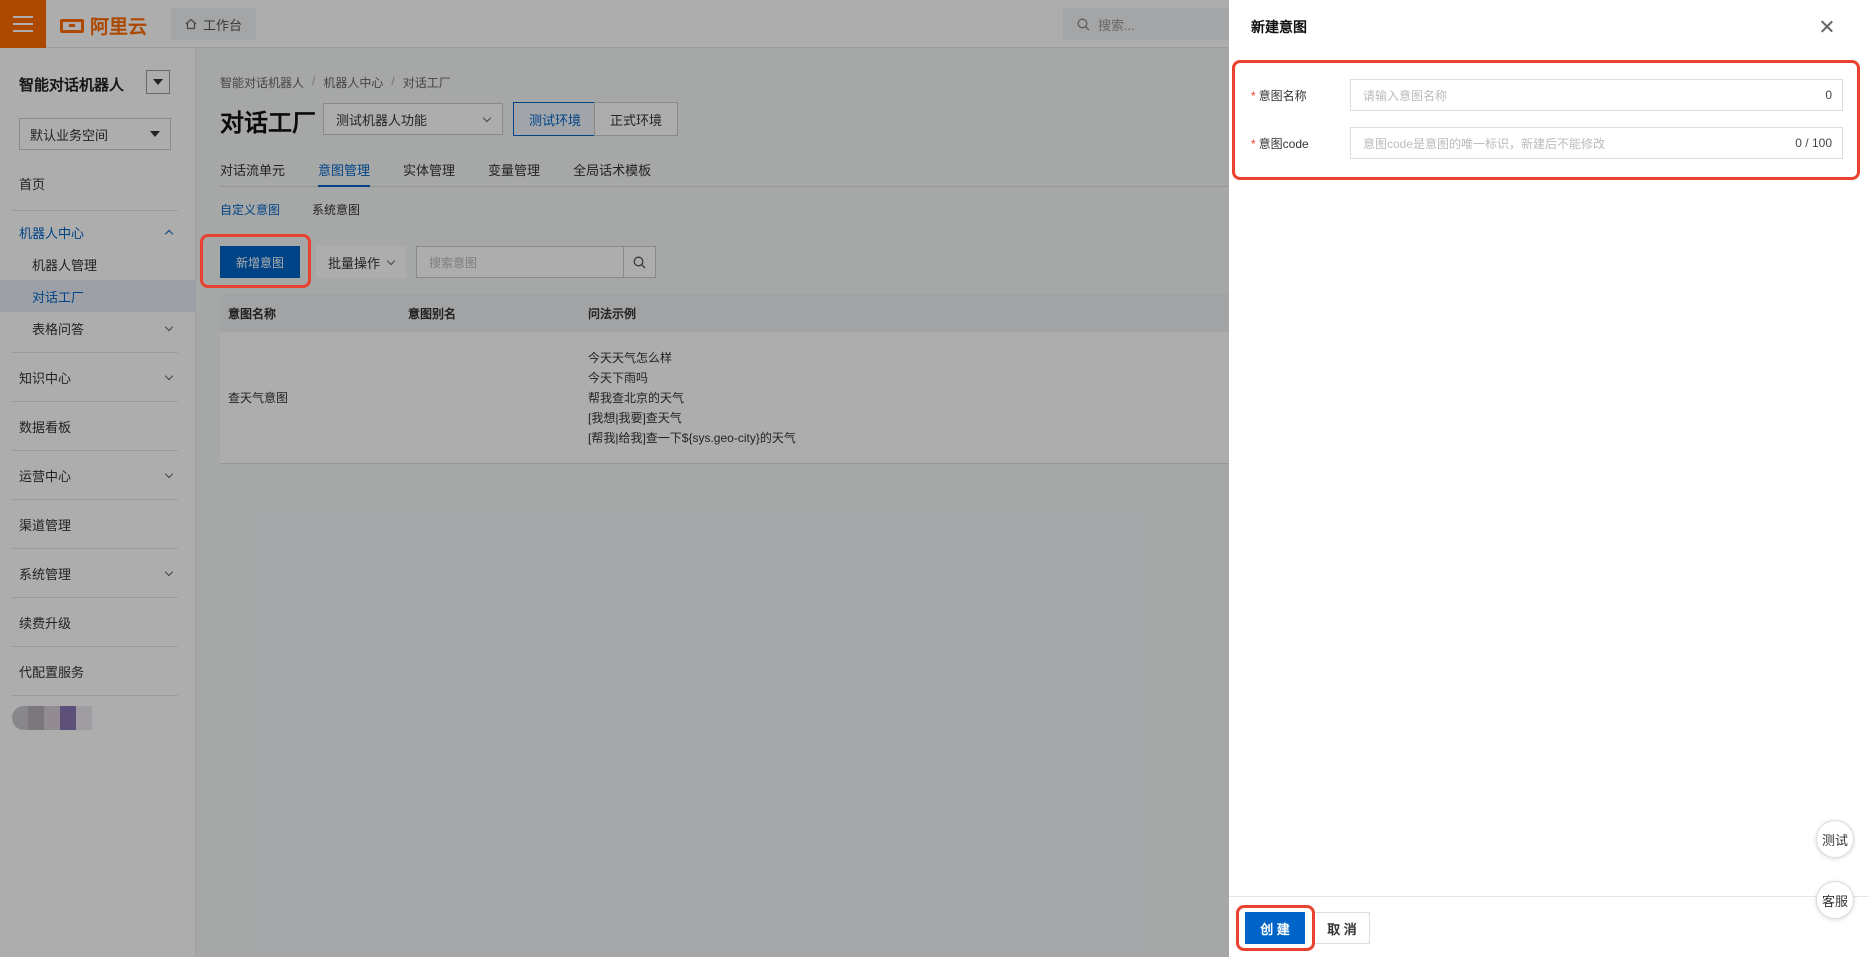 The image size is (1869, 957). Describe the element at coordinates (1279, 27) in the screenshot. I see `drawer-title: 新建意图` at that location.